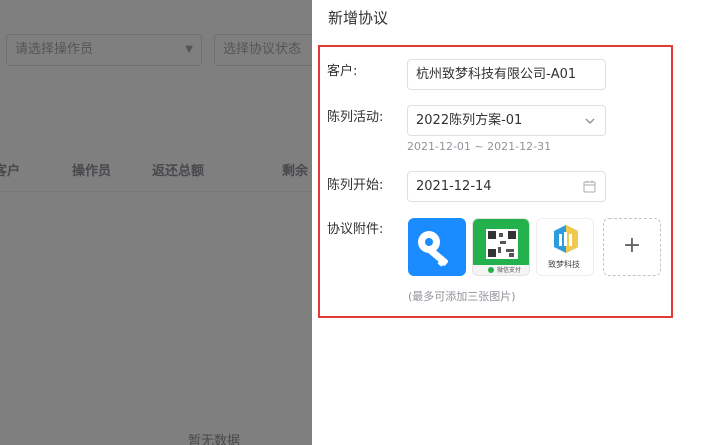 The height and width of the screenshot is (445, 712). What do you see at coordinates (358, 18) in the screenshot?
I see `drawer-title: 新增协议` at bounding box center [358, 18].